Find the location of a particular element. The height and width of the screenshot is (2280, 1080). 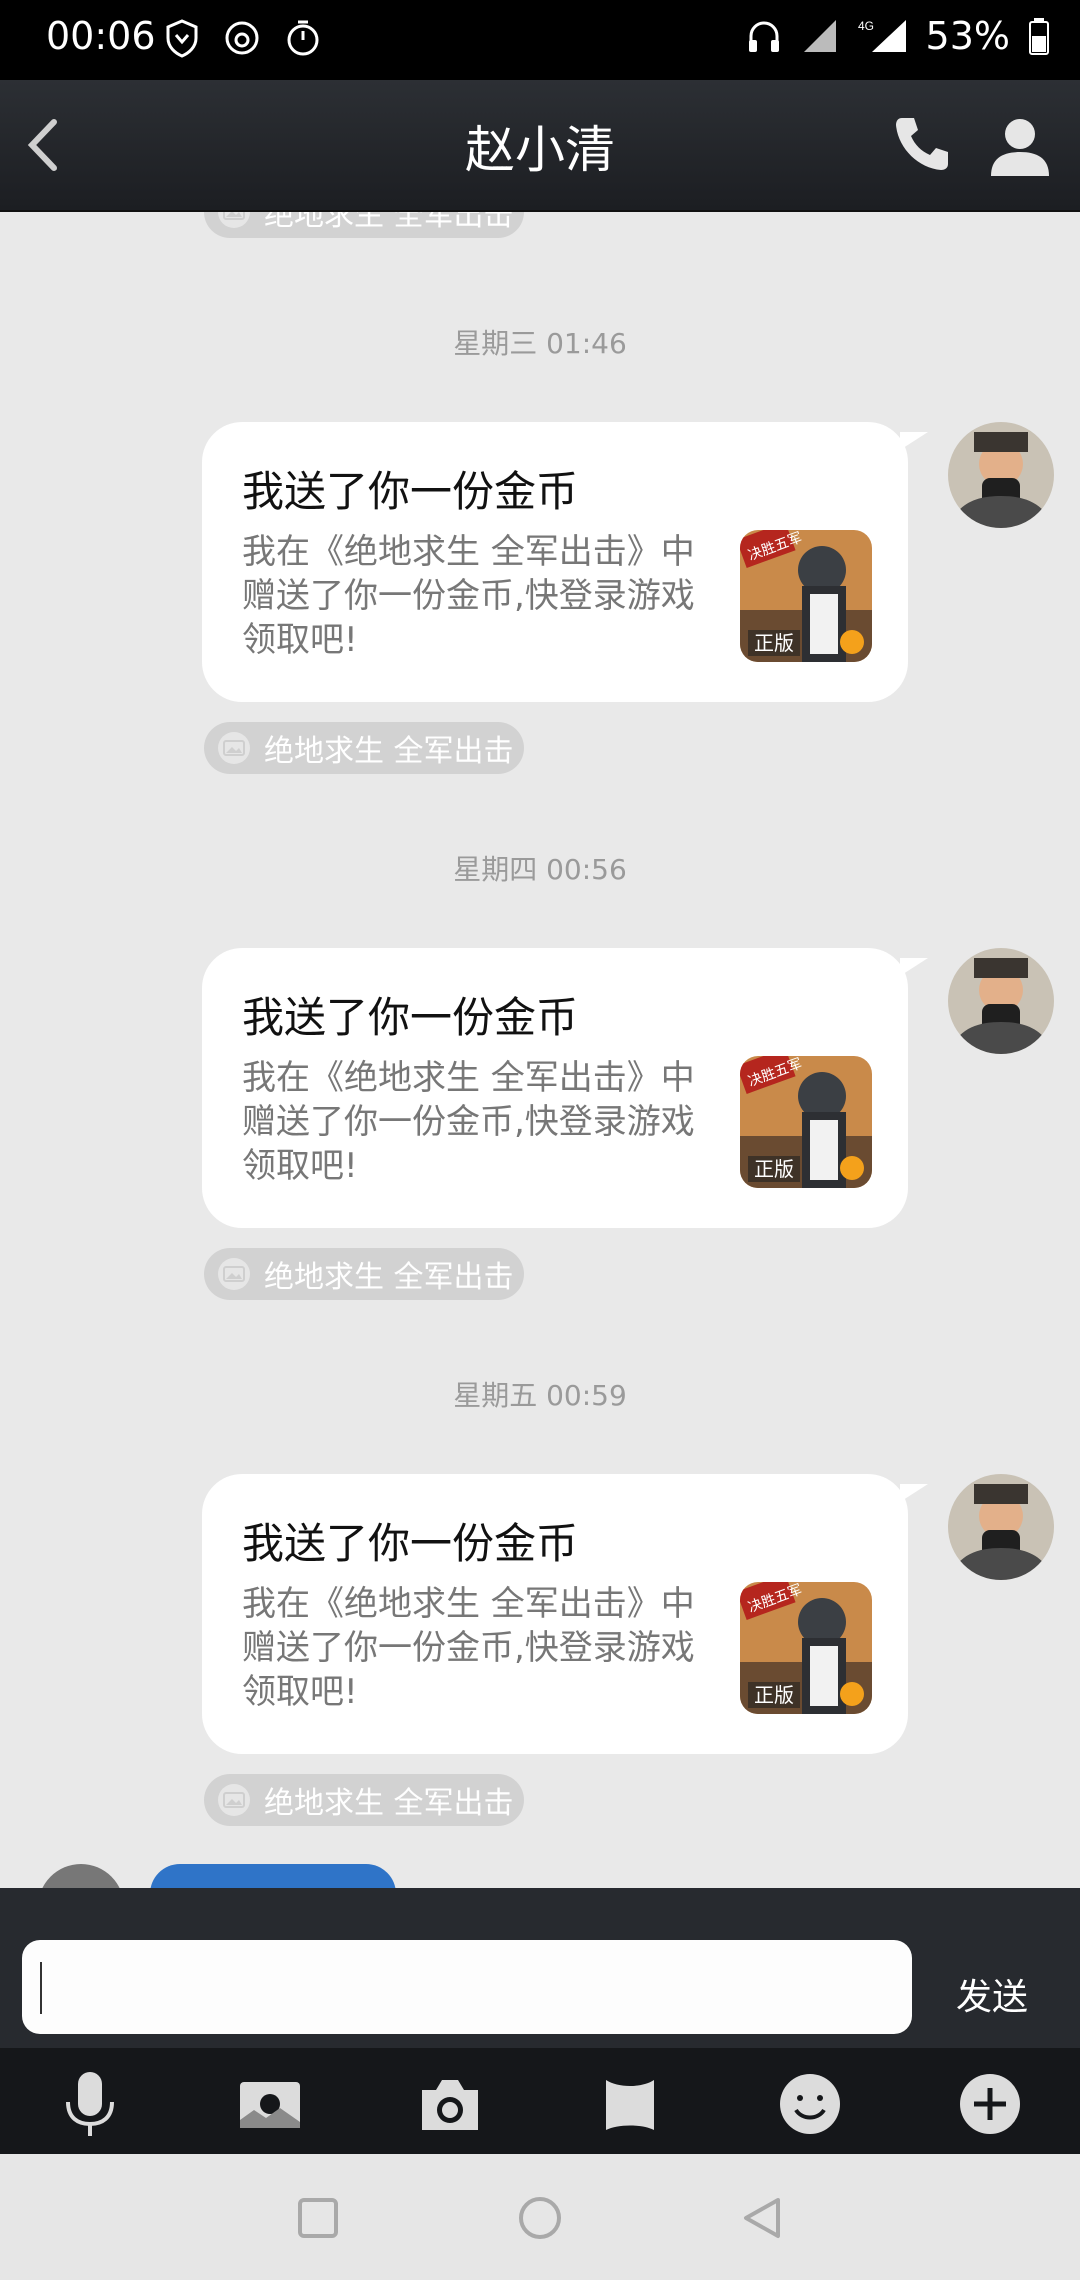

input-toolbar is located at coordinates (540, 2101).